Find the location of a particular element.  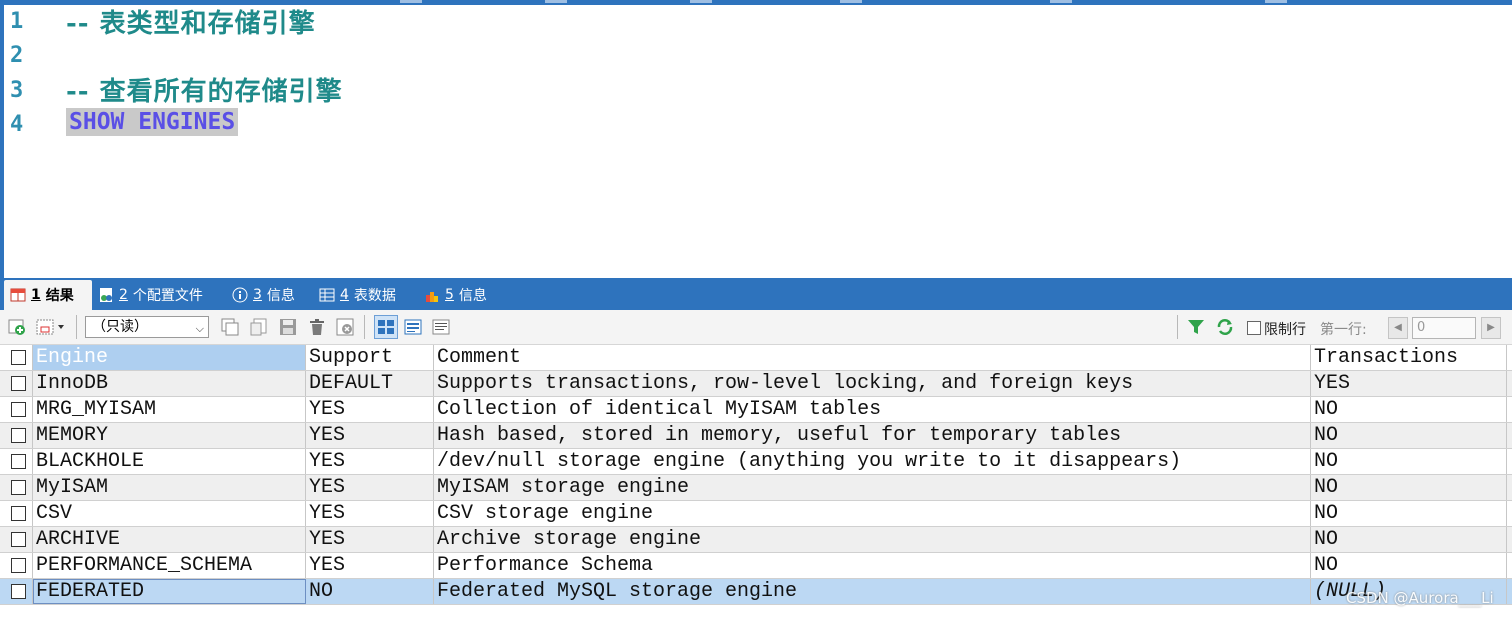

table-row: CSV YES CSV storage engine NO is located at coordinates (756, 514).